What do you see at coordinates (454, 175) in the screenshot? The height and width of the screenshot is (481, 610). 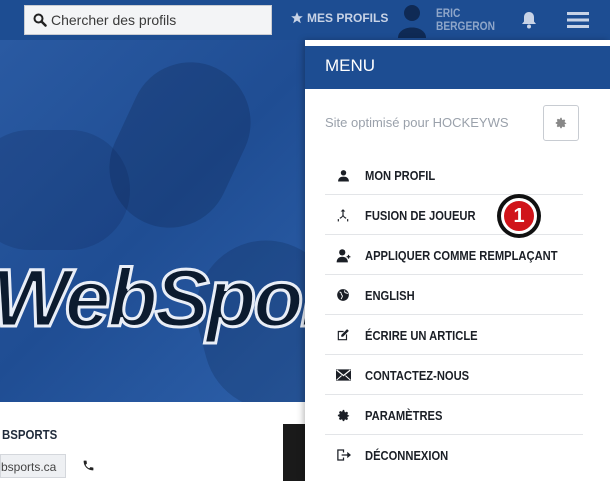 I see `menu-item-my-profile: MON PROFIL` at bounding box center [454, 175].